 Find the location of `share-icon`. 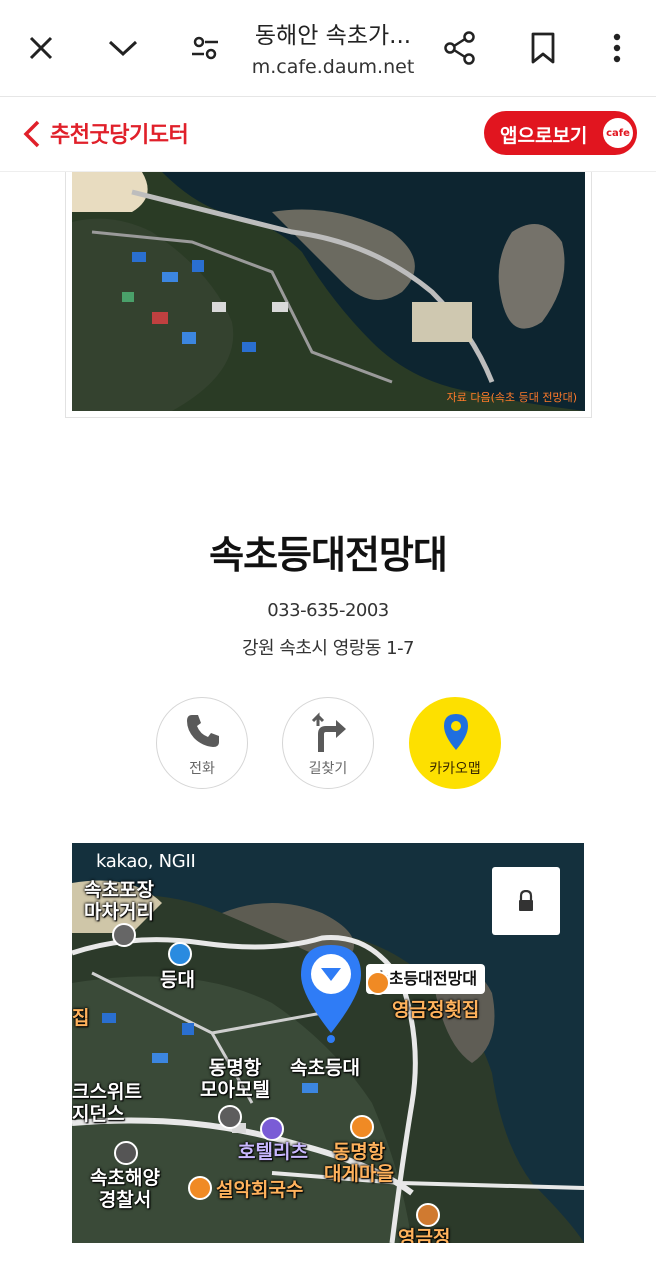

share-icon is located at coordinates (460, 48).